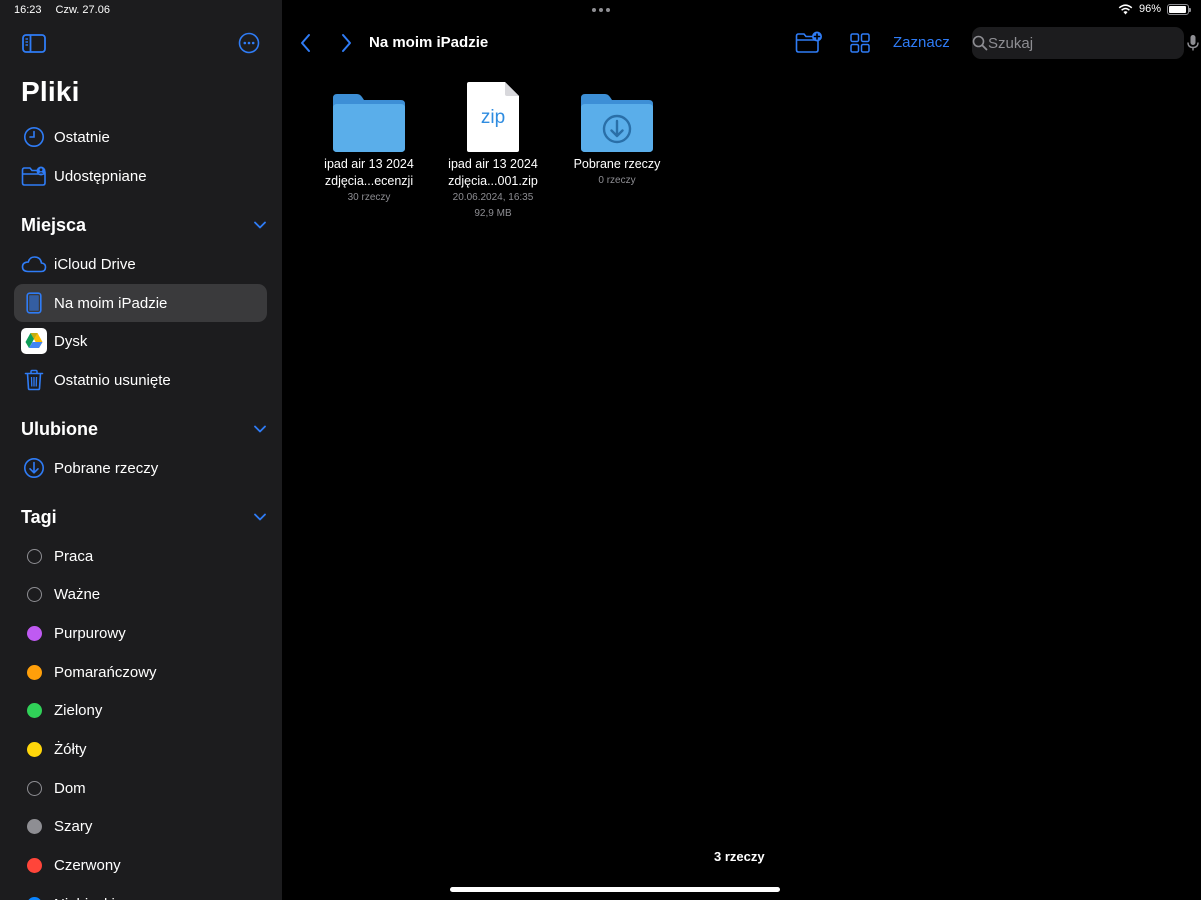 This screenshot has height=900, width=1201. Describe the element at coordinates (140, 711) in the screenshot. I see `sidebar-item-tag: Zielony` at that location.